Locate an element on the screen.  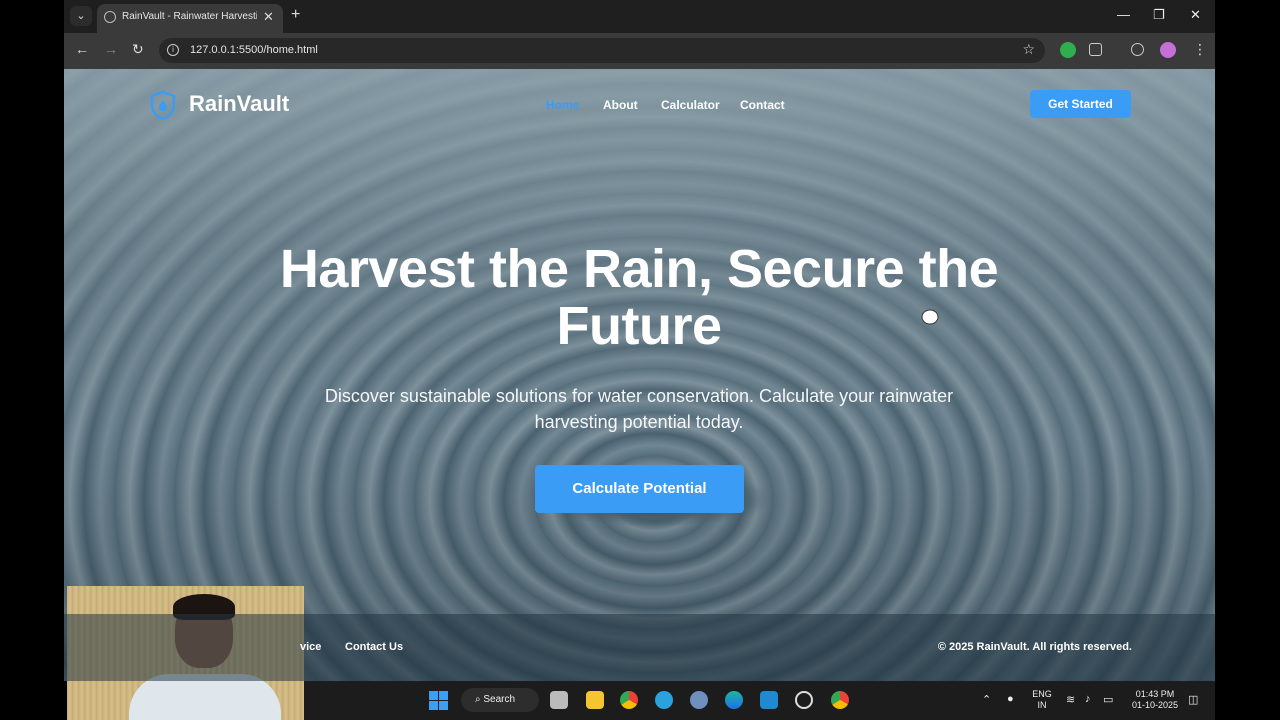
footer-link-contact: Contact Us is located at coordinates (374, 647).